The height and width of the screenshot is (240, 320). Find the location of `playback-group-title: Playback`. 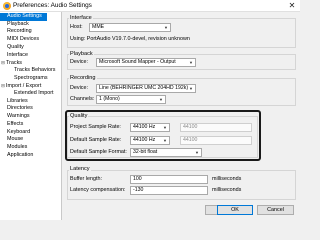

playback-group-title: Playback is located at coordinates (81, 54).